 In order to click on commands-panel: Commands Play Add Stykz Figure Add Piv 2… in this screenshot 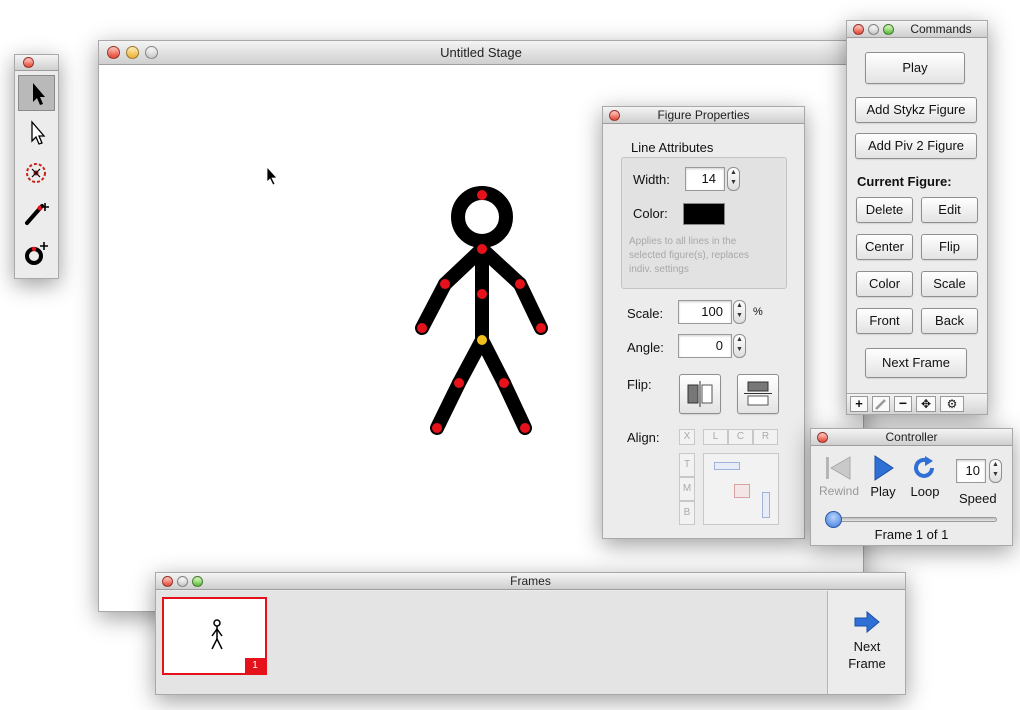, I will do `click(917, 217)`.